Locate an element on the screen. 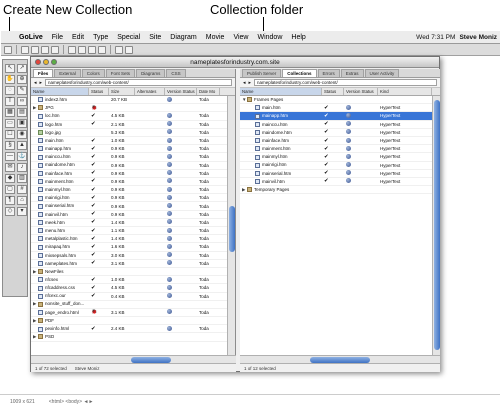 Image resolution: width=500 pixels, height=408 pixels. menu-view: View is located at coordinates (241, 37).